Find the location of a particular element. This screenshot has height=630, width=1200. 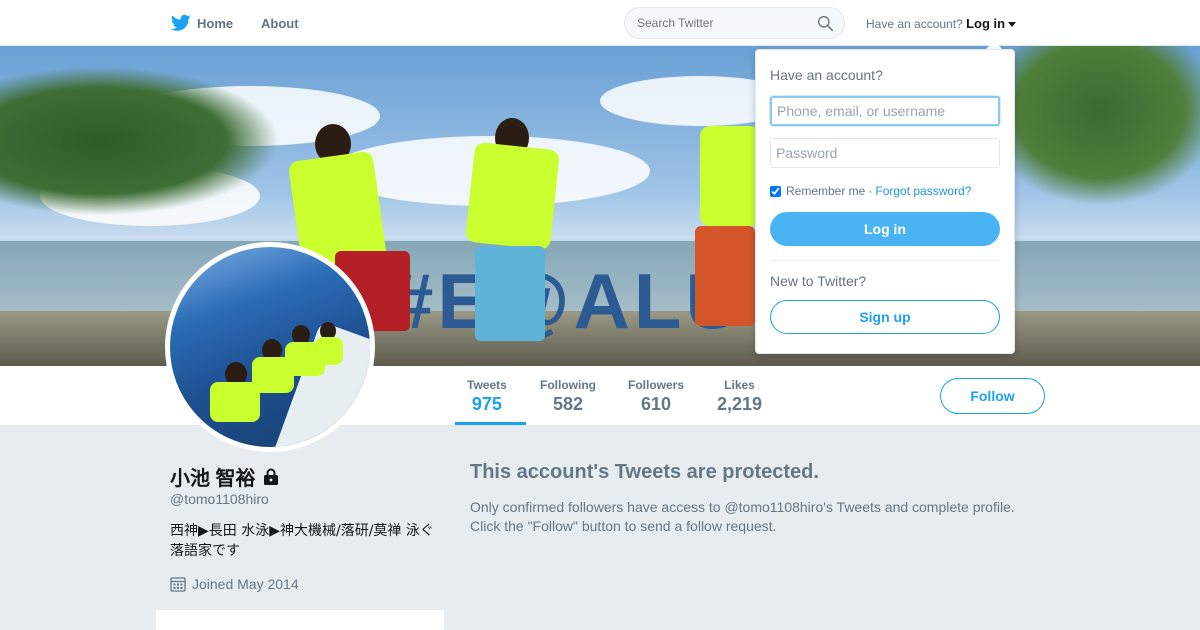

profile-handle: @tomo1108hiro is located at coordinates (219, 499).